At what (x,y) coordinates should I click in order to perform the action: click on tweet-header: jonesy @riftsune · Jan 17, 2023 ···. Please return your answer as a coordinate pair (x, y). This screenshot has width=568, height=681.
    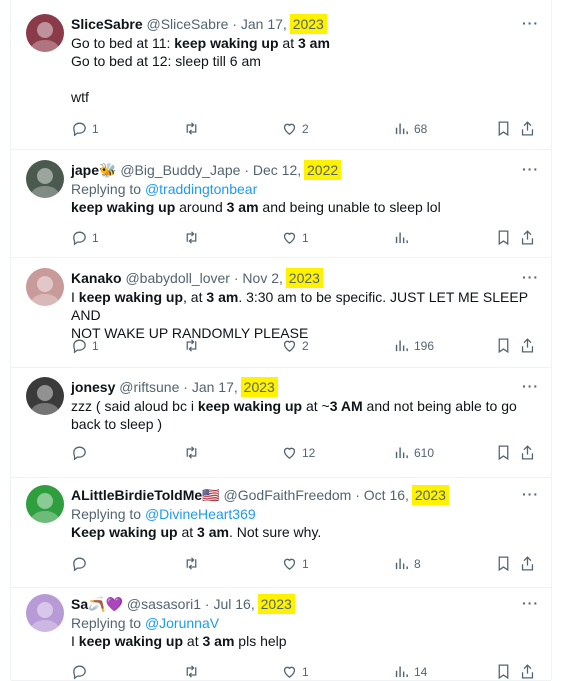
    Looking at the image, I should click on (305, 387).